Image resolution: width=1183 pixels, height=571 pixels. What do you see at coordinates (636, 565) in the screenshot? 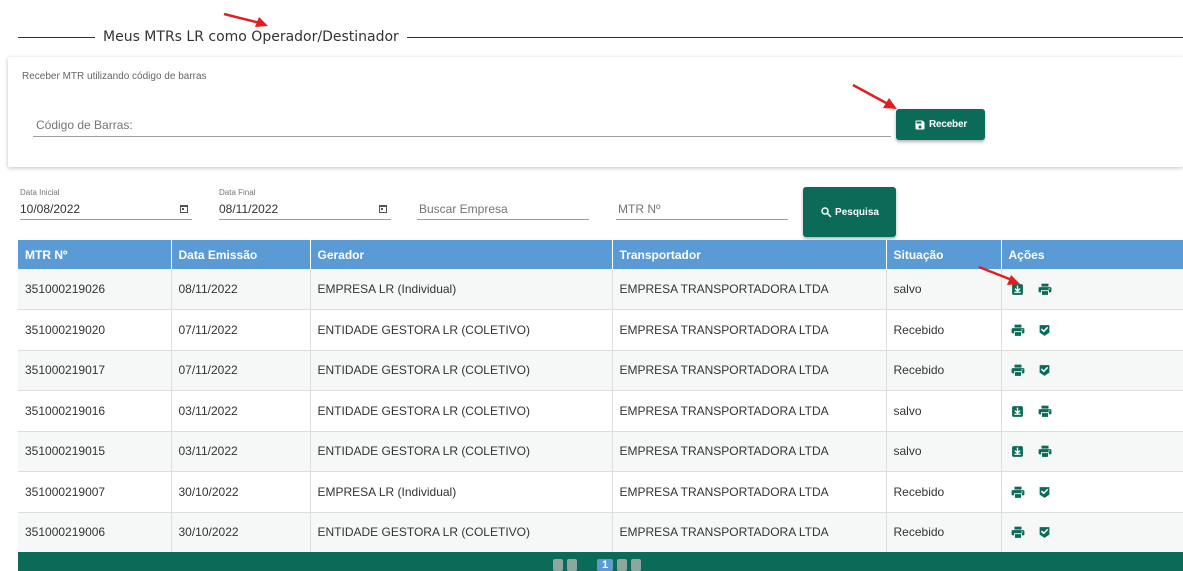
I see `last-page-icon` at bounding box center [636, 565].